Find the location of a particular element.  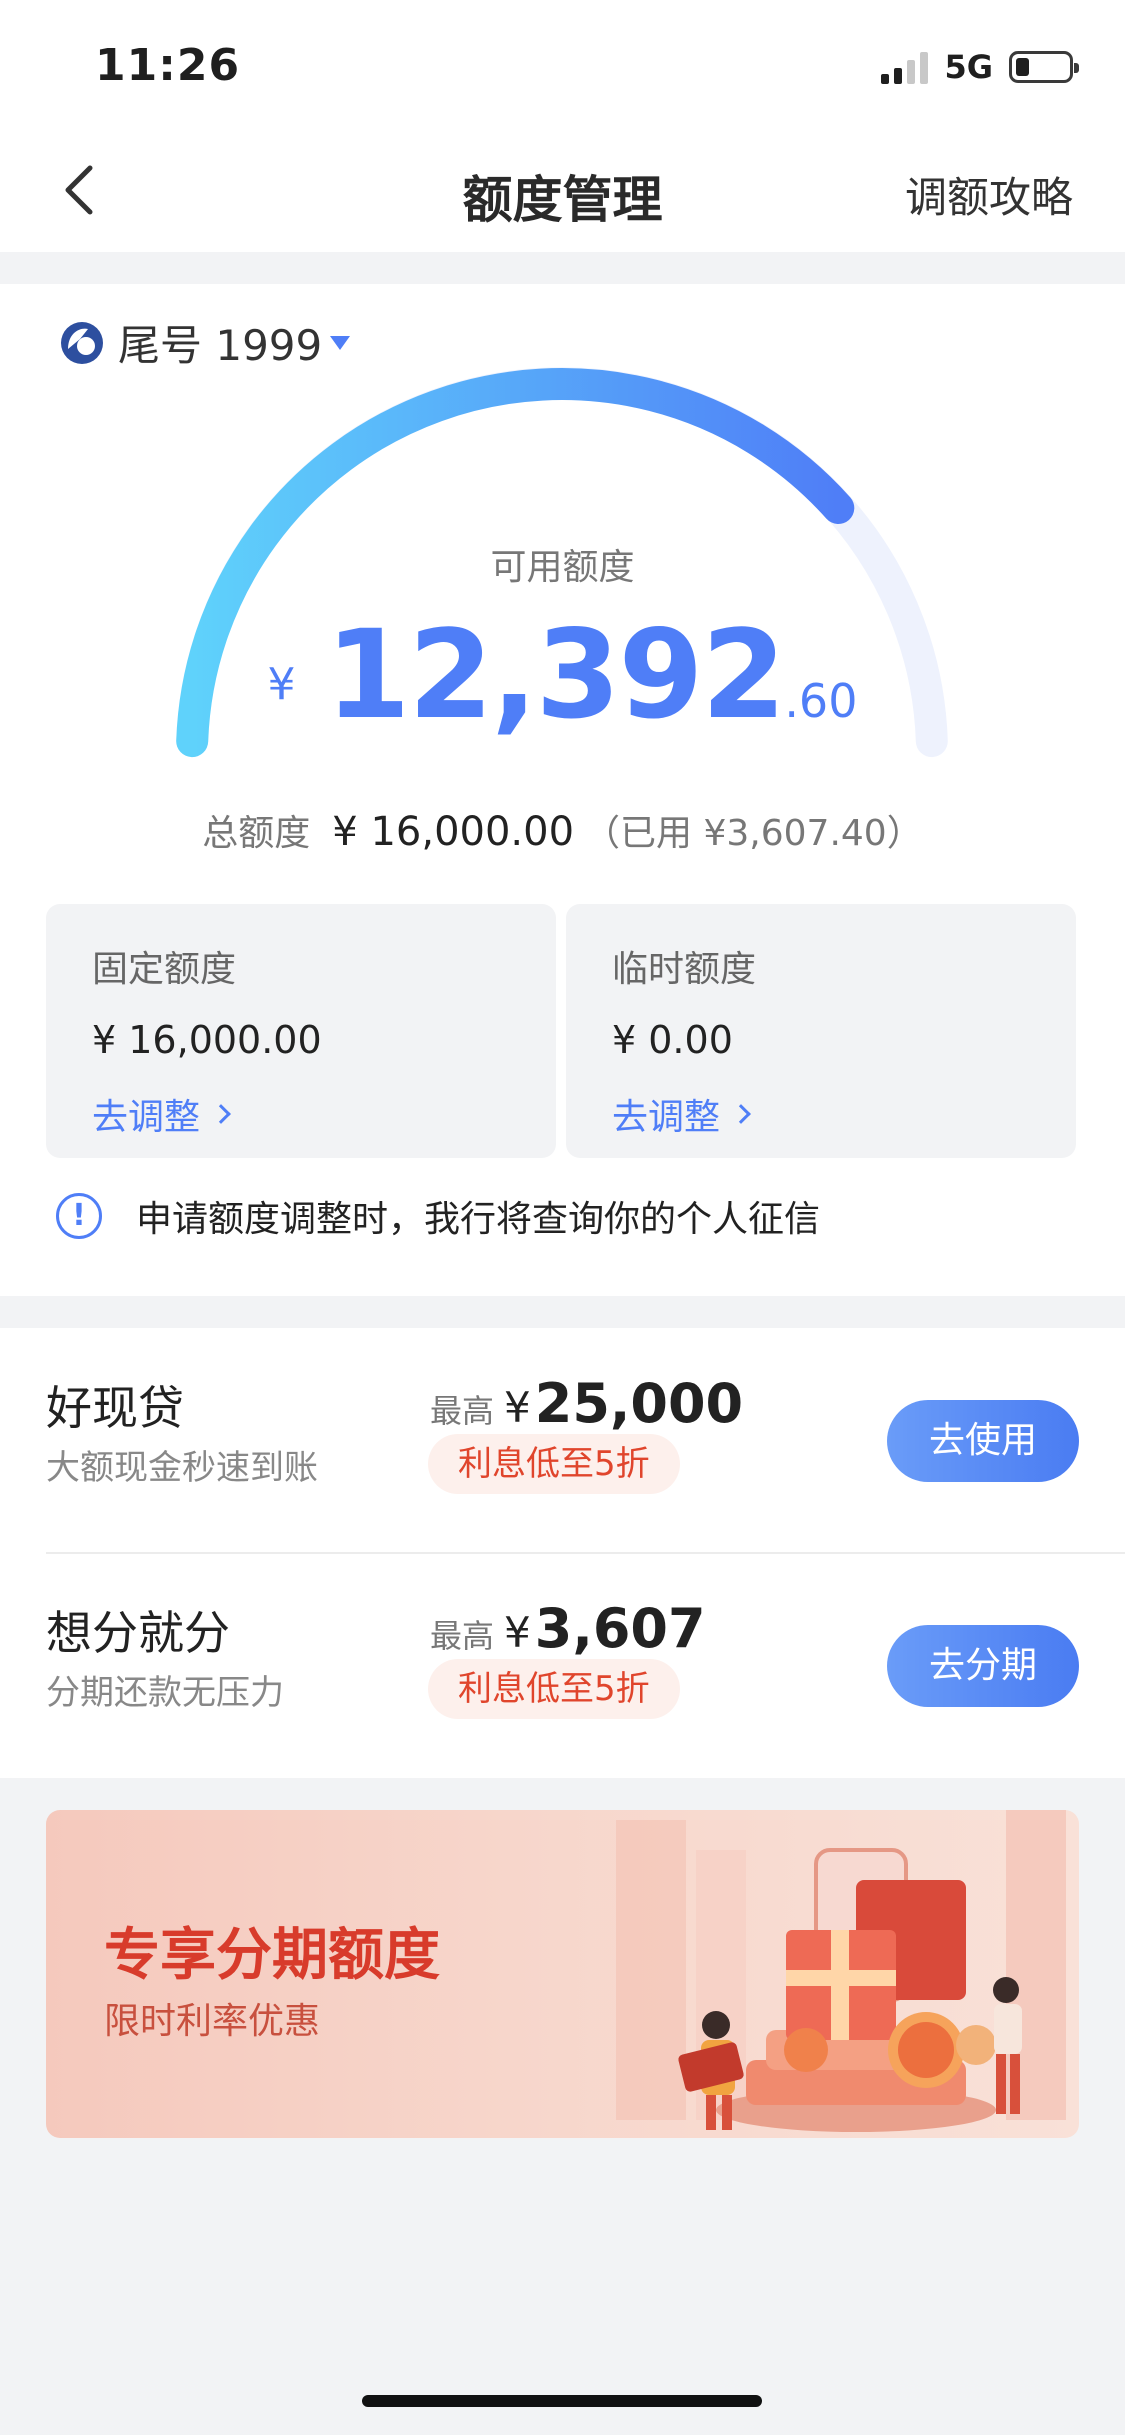

offer-cash-loan: 好现贷 大额现金秒速到账 最高 ¥25,000 利息低至5折 去使用 is located at coordinates (562, 1441).